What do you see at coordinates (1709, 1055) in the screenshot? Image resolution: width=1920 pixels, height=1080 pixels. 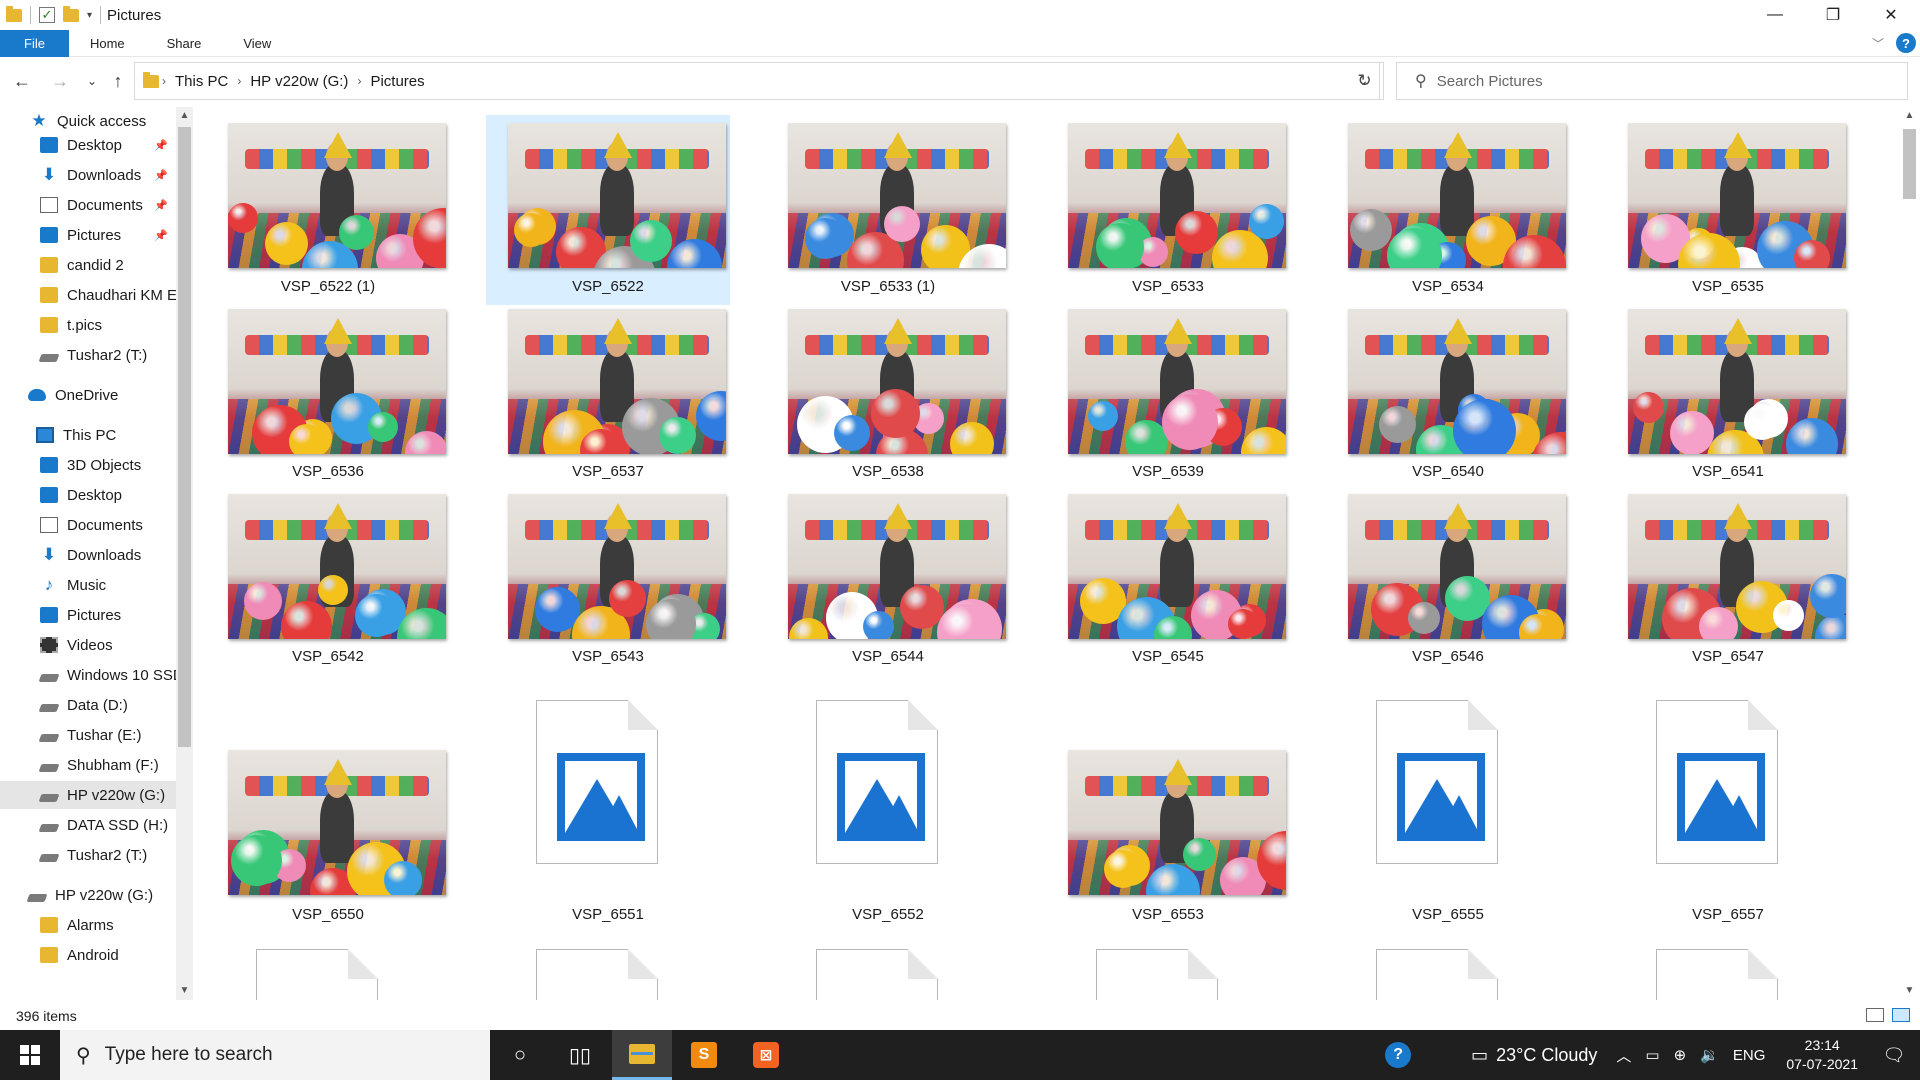 I see `volume-icon: 🔉` at bounding box center [1709, 1055].